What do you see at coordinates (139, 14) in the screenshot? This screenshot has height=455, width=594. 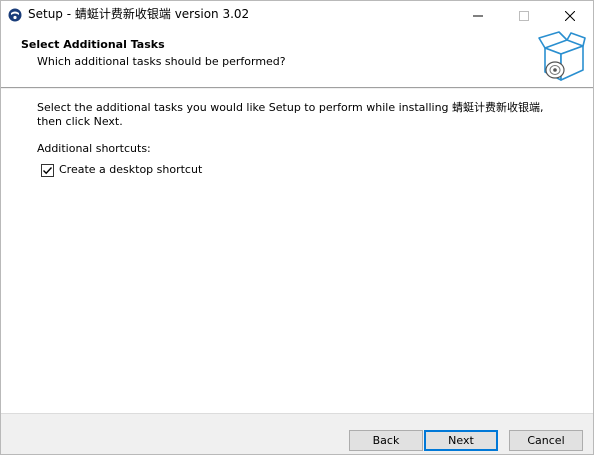 I see `window-title: Setup - 蜻蜓计费新收银端 version 3.02` at bounding box center [139, 14].